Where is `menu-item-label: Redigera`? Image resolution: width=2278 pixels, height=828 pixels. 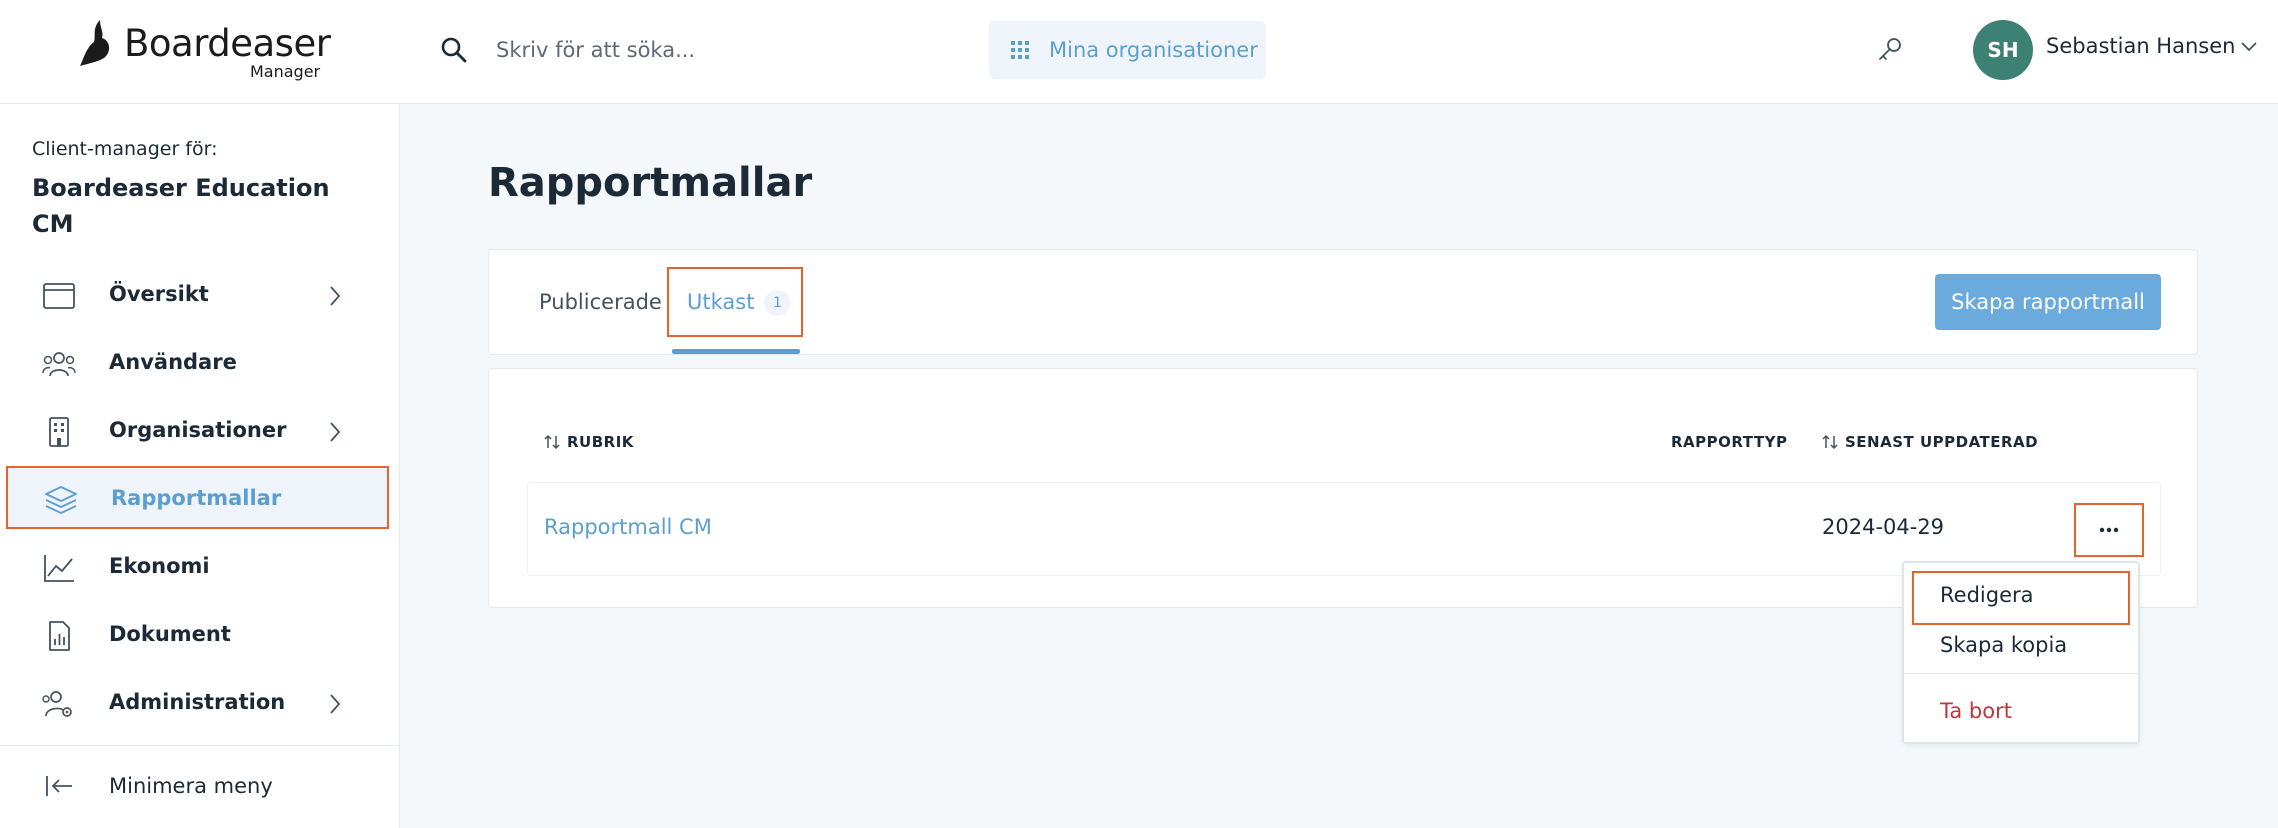 menu-item-label: Redigera is located at coordinates (1987, 595).